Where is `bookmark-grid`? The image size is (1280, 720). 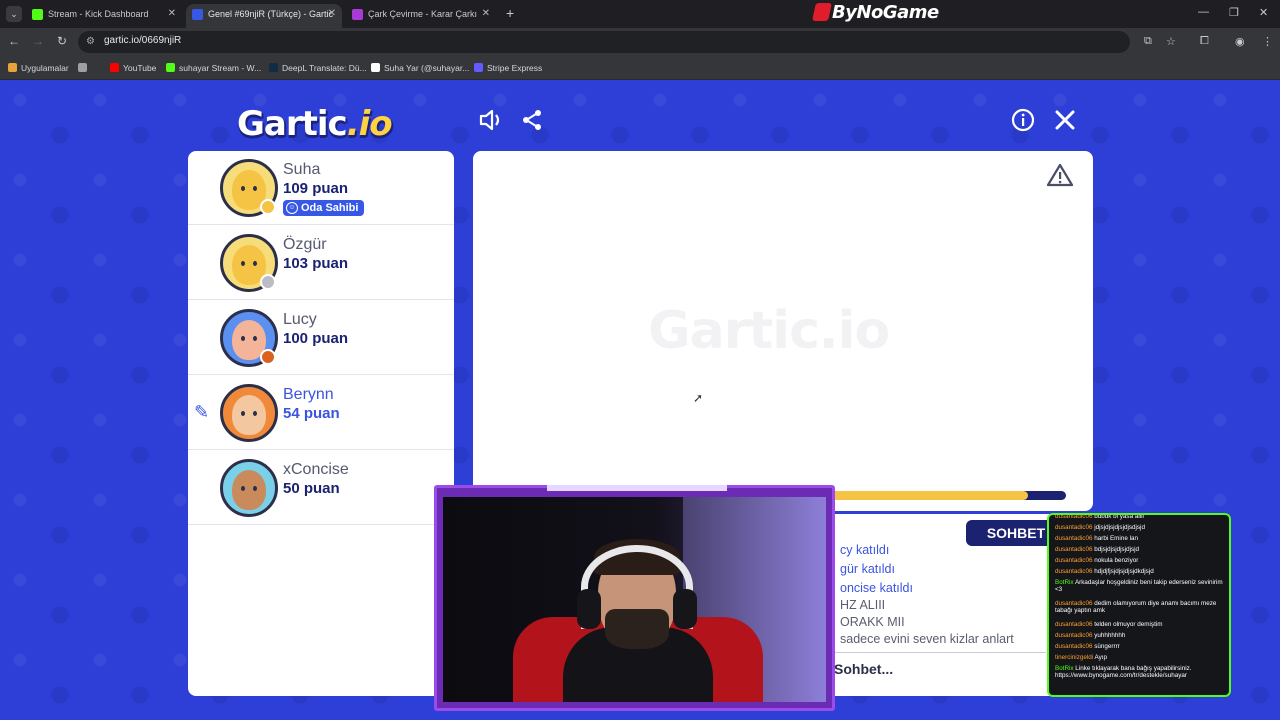
bookmark-grid is located at coordinates (82, 69).